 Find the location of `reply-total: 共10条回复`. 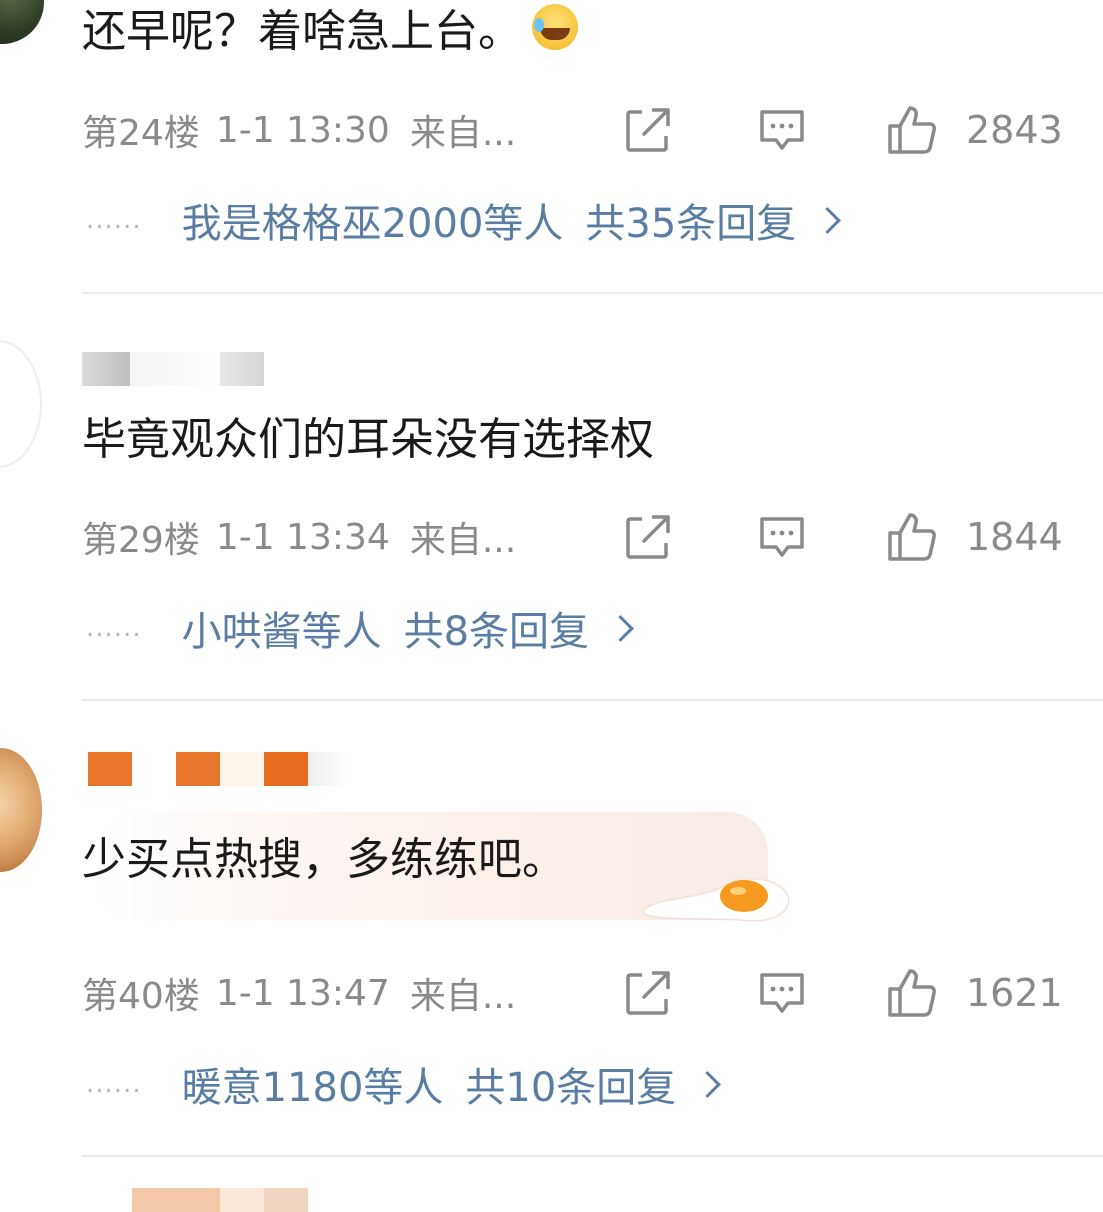

reply-total: 共10条回复 is located at coordinates (570, 1084).